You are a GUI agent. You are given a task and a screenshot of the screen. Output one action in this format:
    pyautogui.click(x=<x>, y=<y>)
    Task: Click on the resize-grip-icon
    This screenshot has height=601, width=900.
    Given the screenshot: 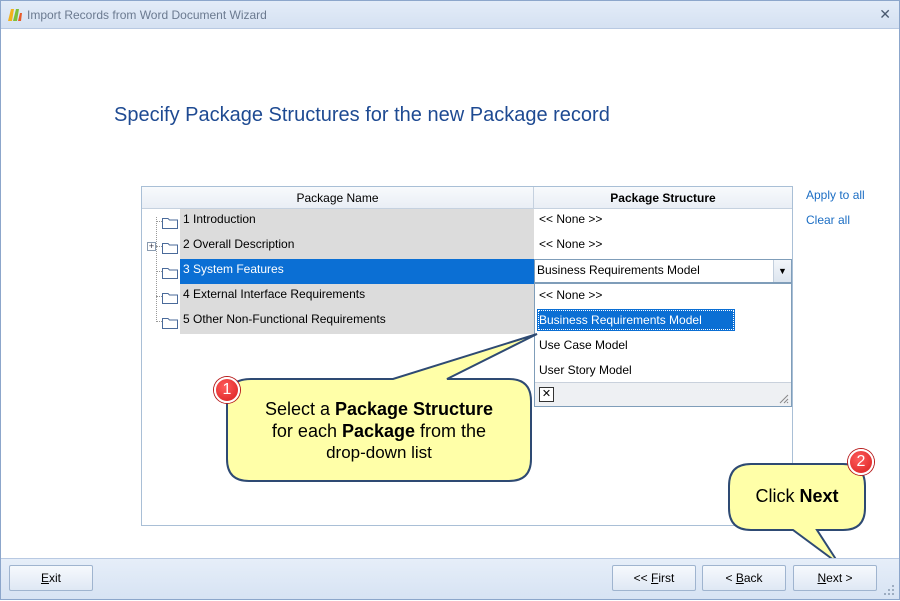 What is the action you would take?
    pyautogui.click(x=889, y=590)
    